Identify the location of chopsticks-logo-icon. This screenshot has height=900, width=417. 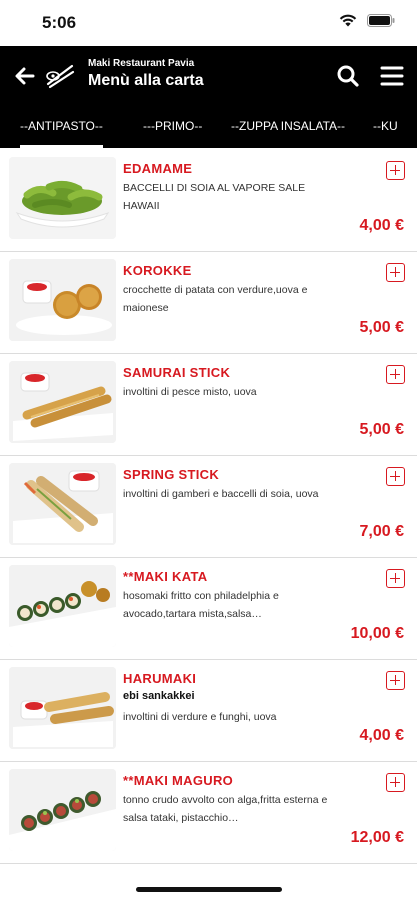
(60, 75).